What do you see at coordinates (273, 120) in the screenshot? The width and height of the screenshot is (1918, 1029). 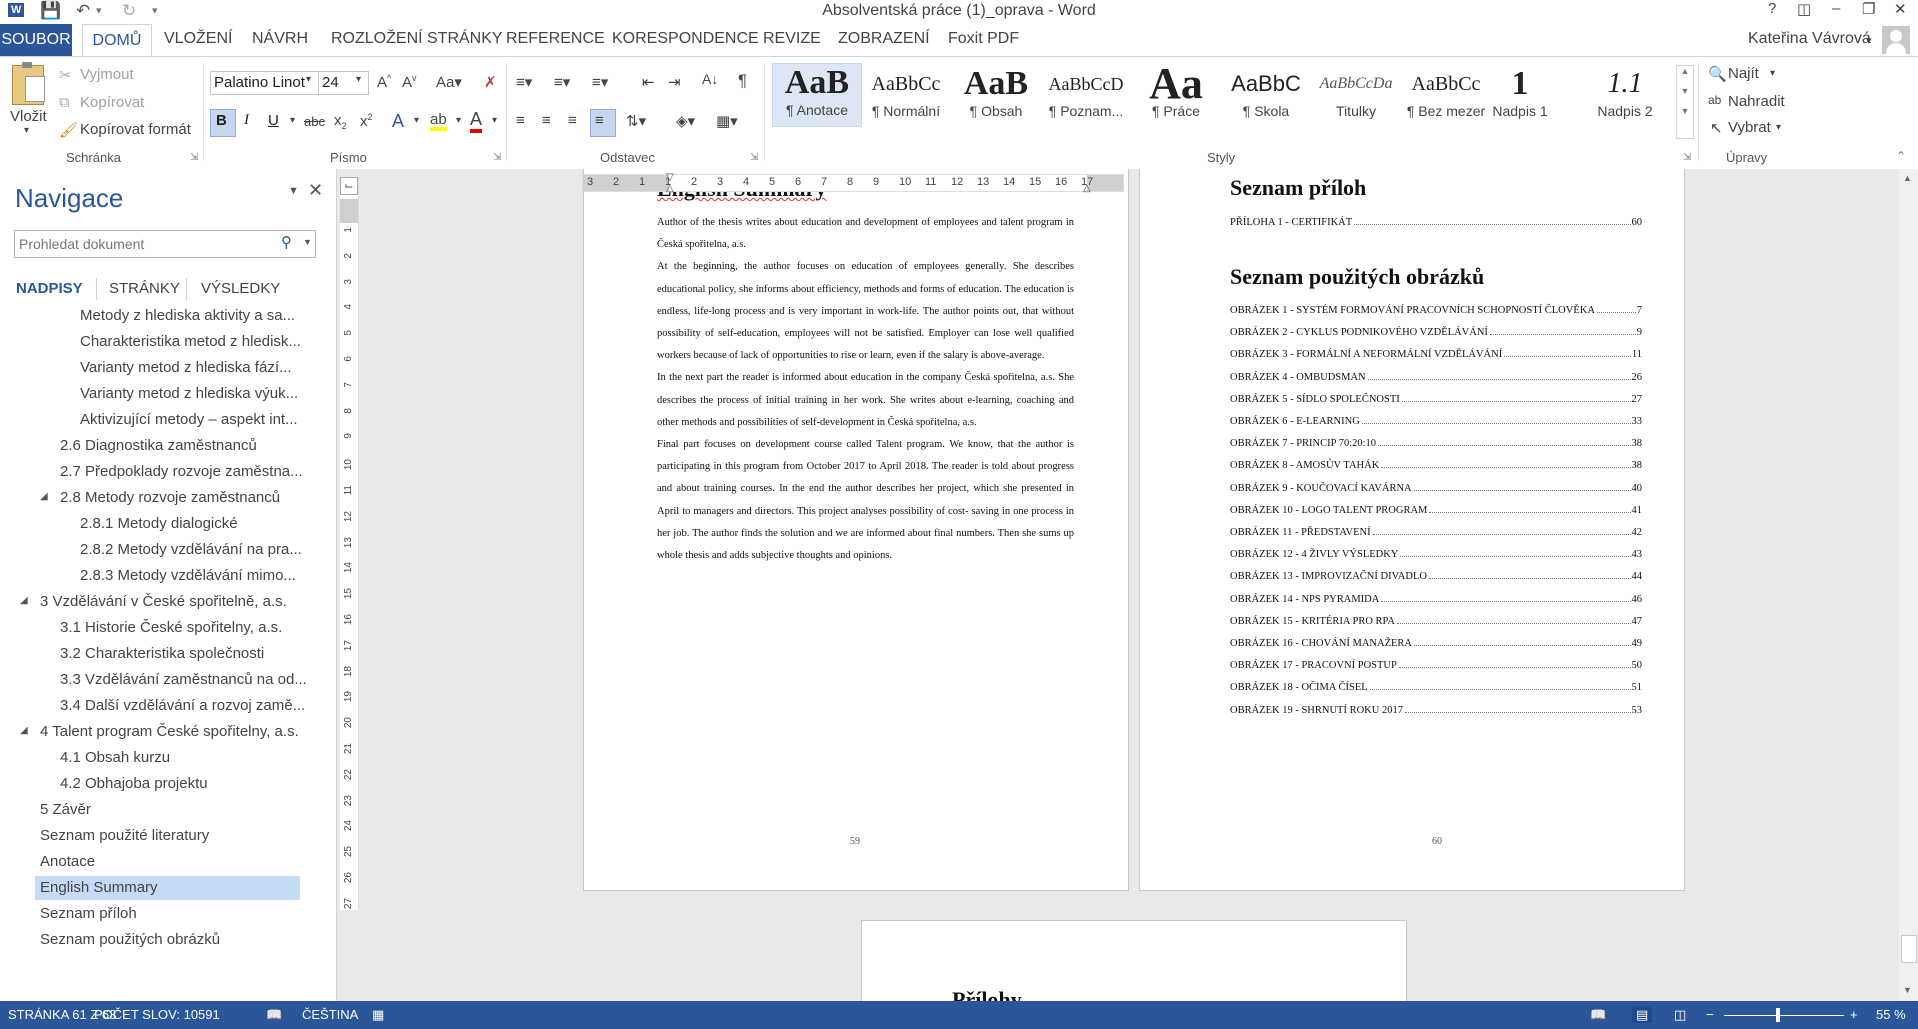 I see `underline-icon: U` at bounding box center [273, 120].